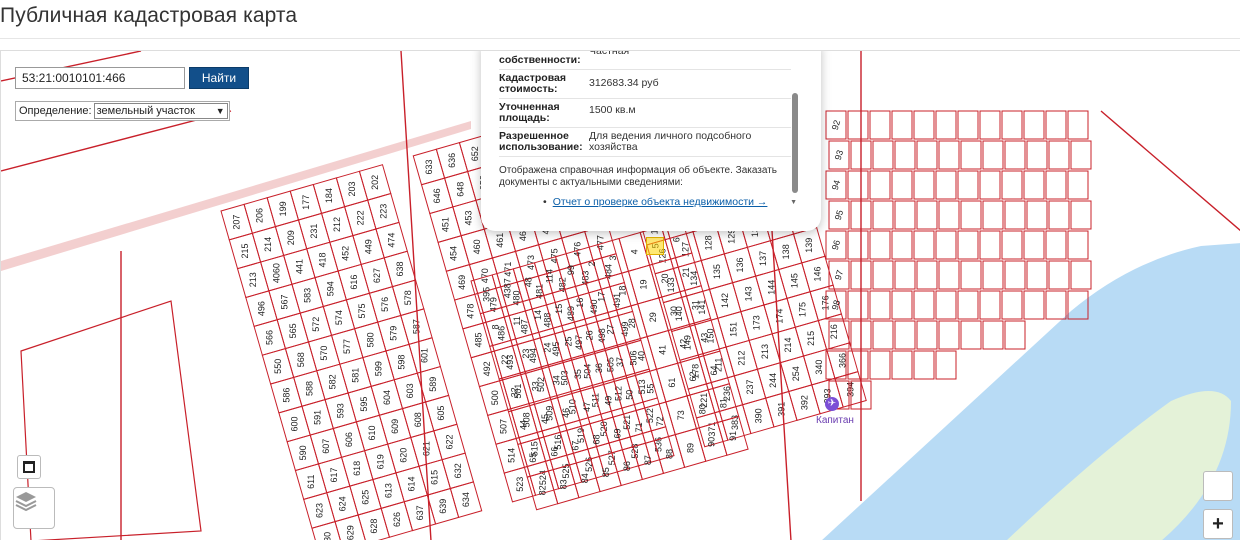 The width and height of the screenshot is (1240, 540). What do you see at coordinates (655, 246) in the screenshot?
I see `selected-parcel-marker` at bounding box center [655, 246].